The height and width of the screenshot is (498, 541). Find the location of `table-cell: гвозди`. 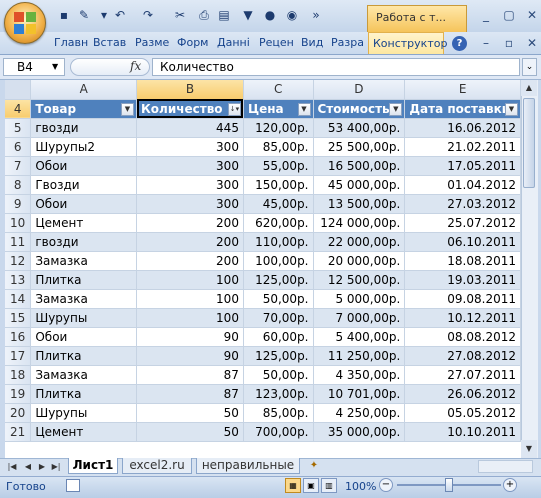

table-cell: гвозди is located at coordinates (83, 242).